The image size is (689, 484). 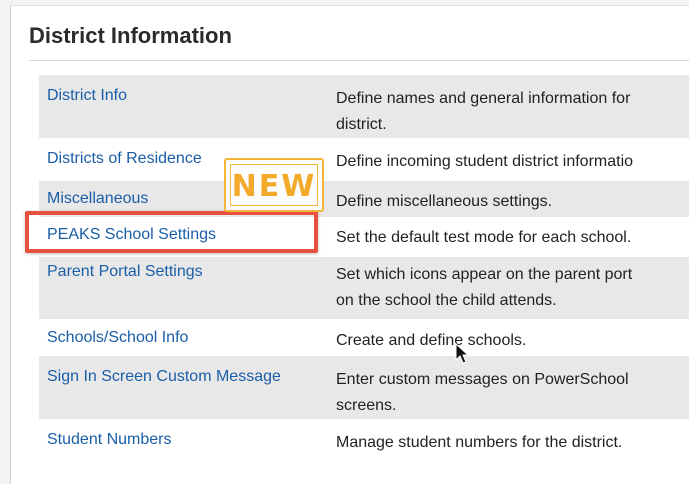 I want to click on highlight-box, so click(x=171, y=232).